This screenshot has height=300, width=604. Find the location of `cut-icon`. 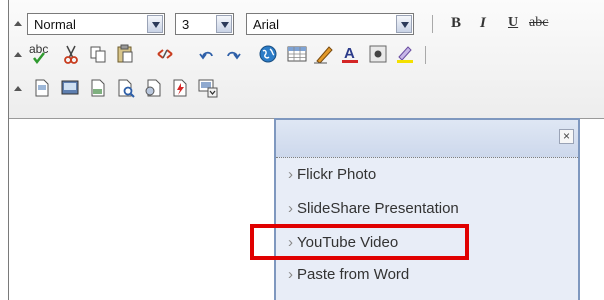

cut-icon is located at coordinates (71, 54).